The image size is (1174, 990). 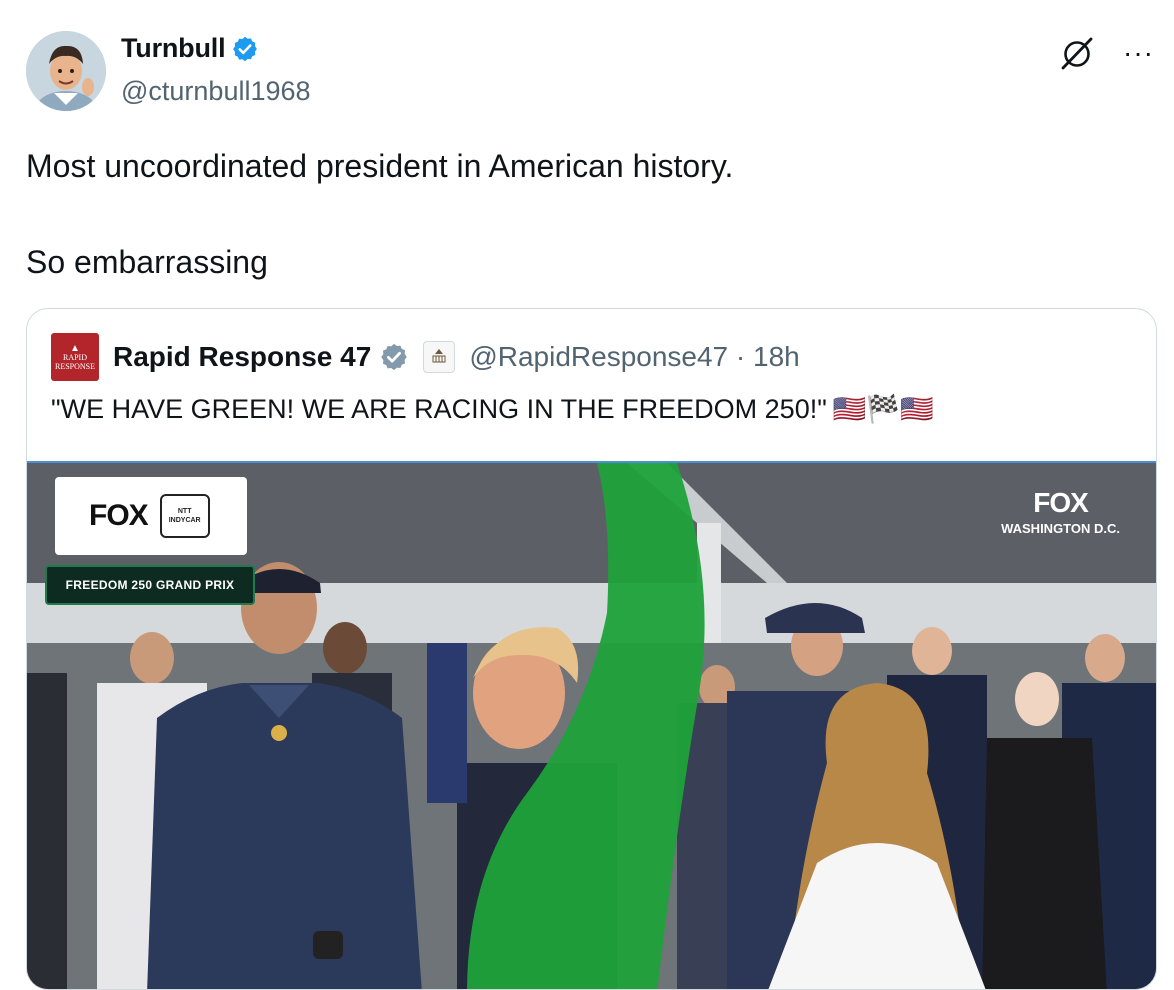 I want to click on avatar-text-response: RESPONSE, so click(x=74, y=366).